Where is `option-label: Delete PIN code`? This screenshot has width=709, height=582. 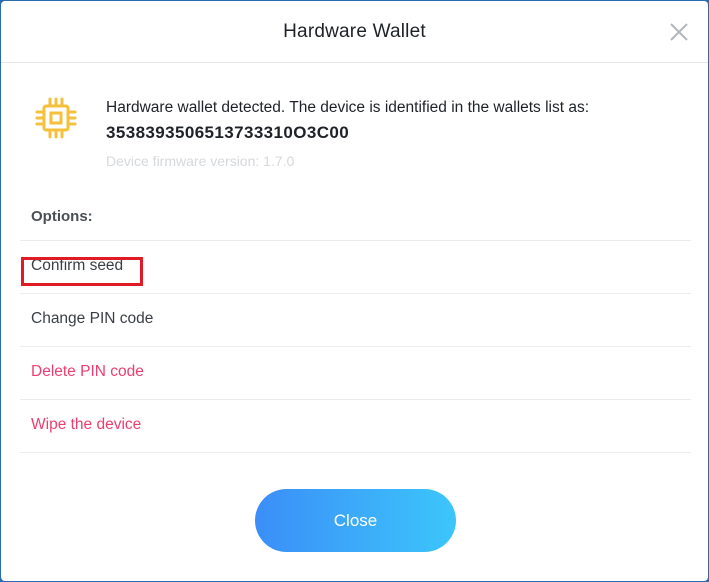
option-label: Delete PIN code is located at coordinates (87, 371).